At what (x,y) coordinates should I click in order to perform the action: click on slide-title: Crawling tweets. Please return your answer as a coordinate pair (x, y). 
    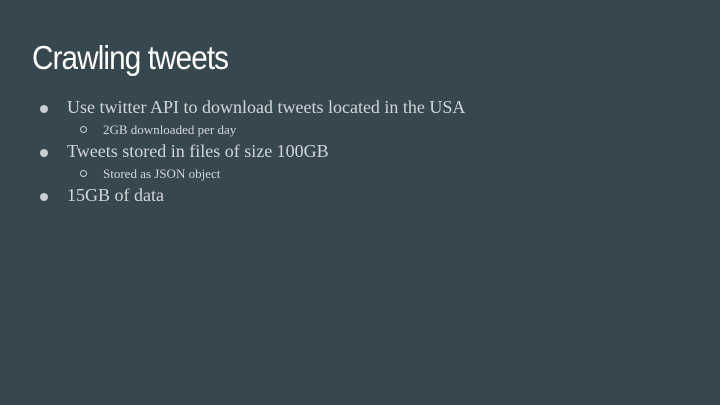
    Looking at the image, I should click on (130, 57).